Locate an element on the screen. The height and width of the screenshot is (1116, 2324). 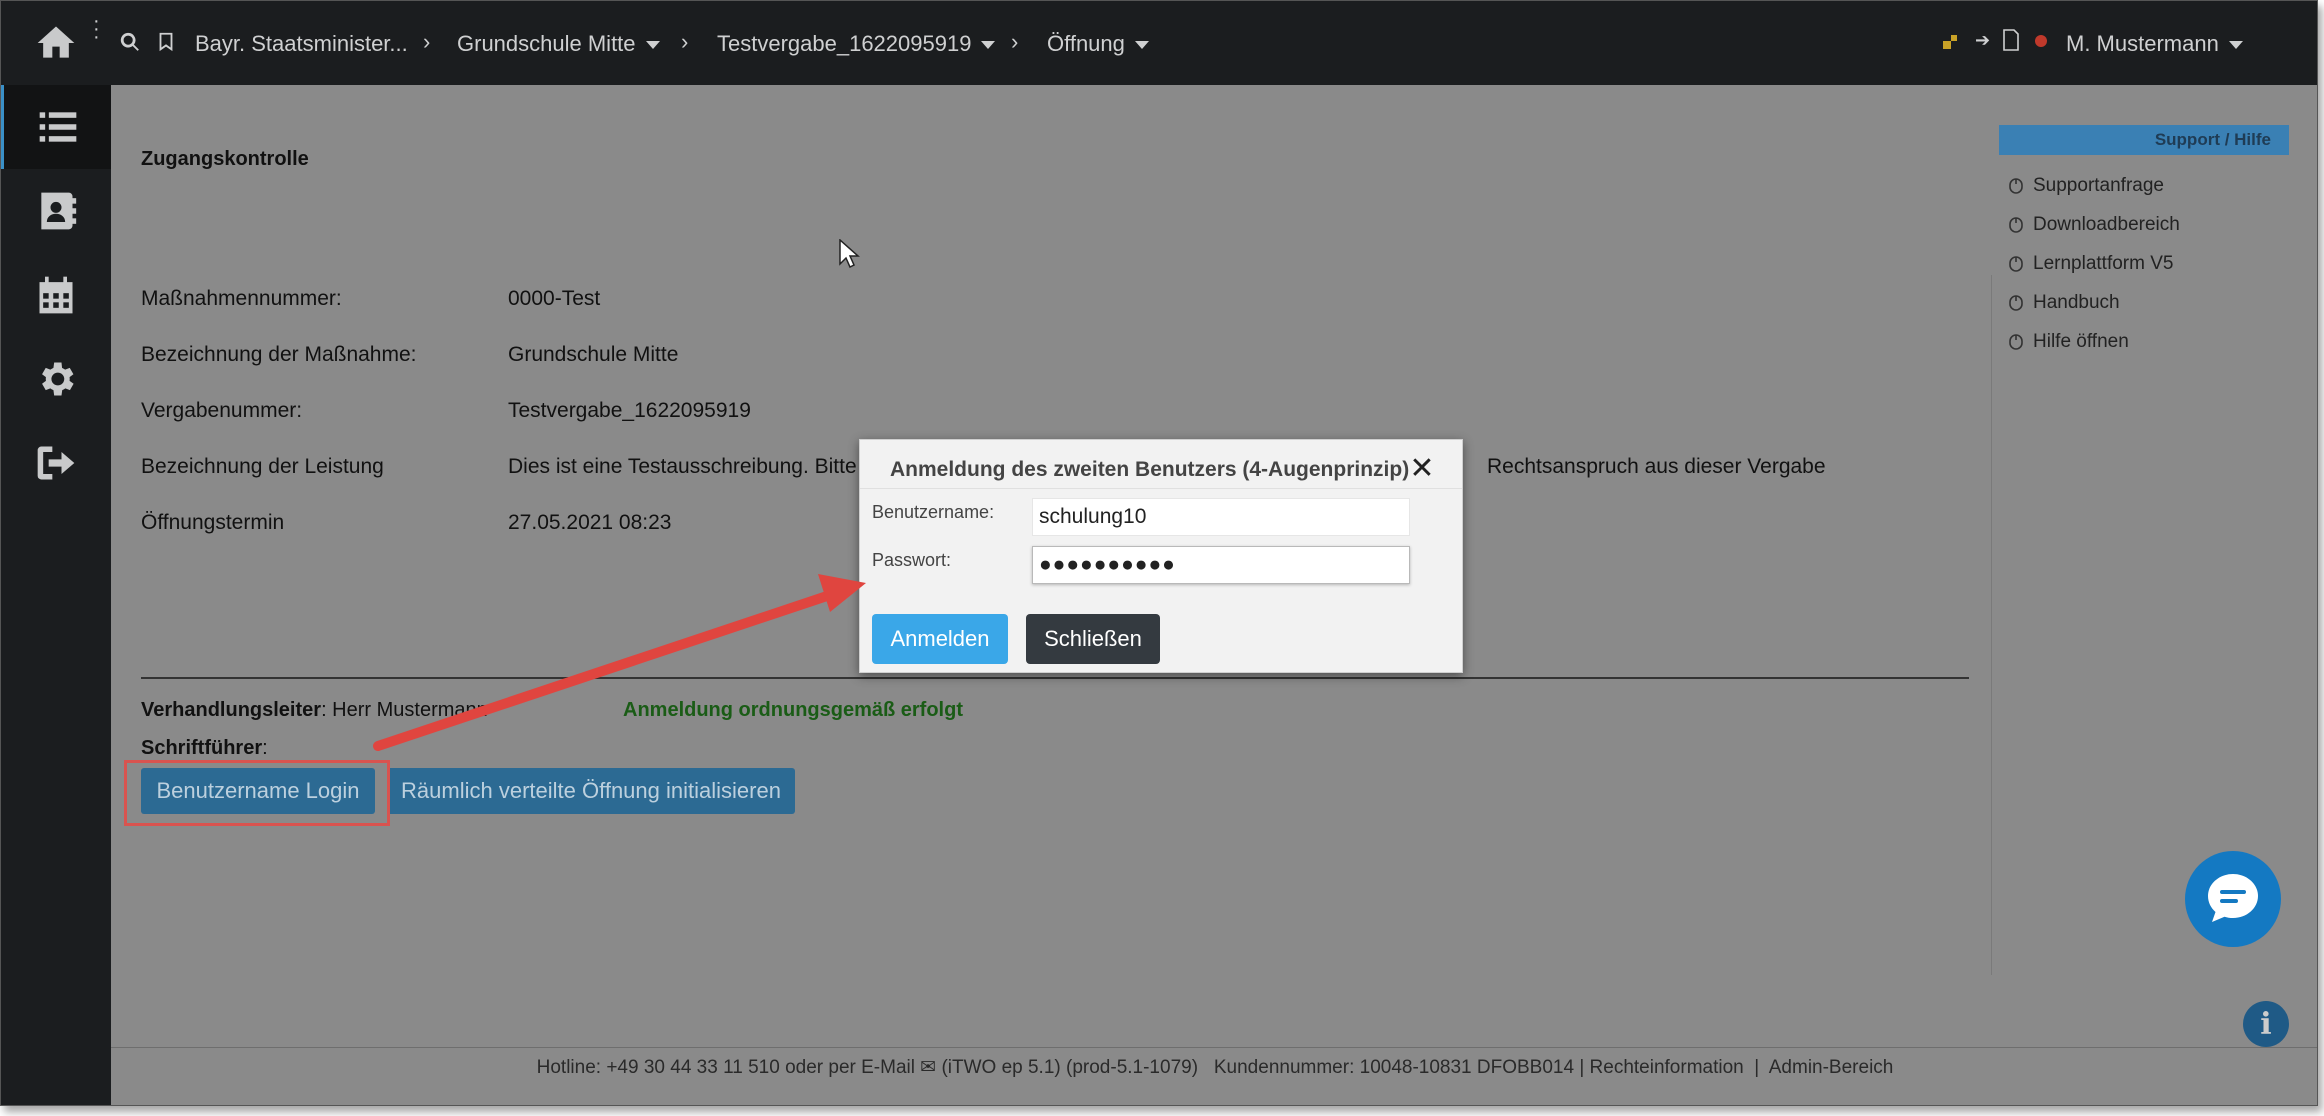
gear-icon is located at coordinates (58, 379).